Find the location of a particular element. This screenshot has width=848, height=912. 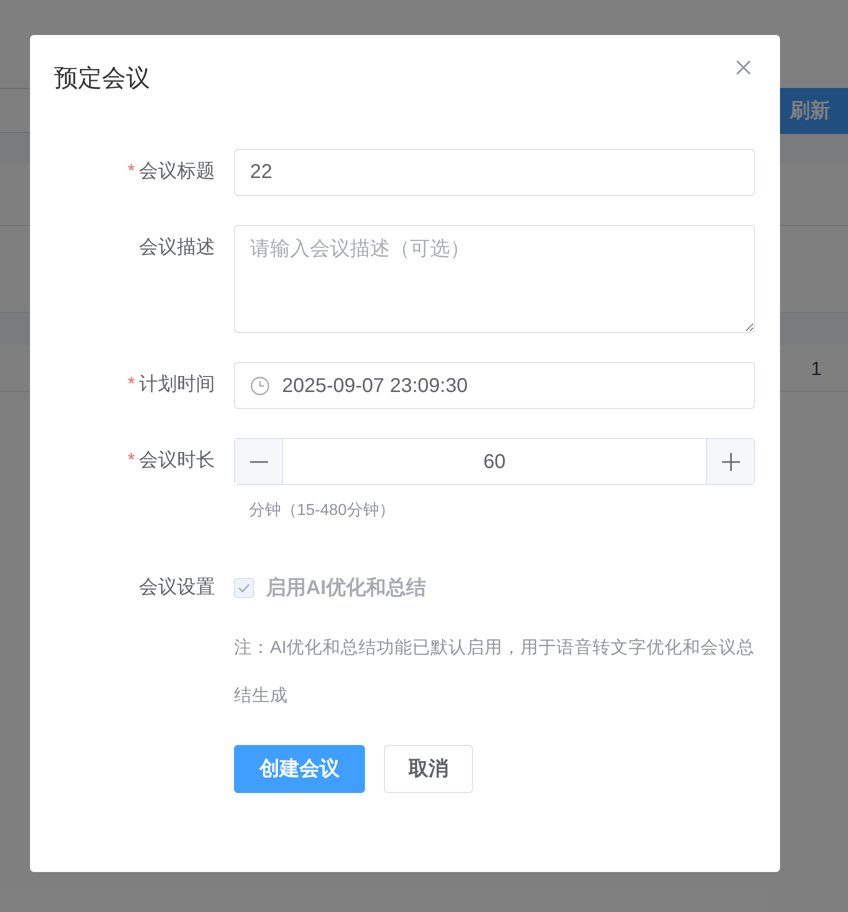

cancel-button: 取消 is located at coordinates (428, 769).